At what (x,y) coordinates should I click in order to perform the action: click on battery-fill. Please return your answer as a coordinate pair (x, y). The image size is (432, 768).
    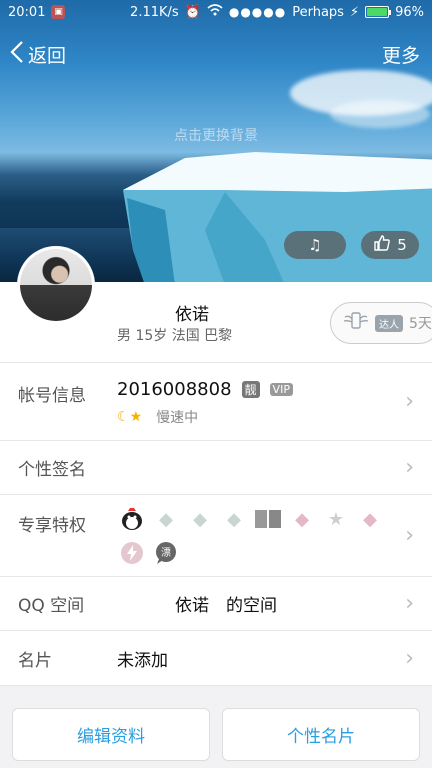
    Looking at the image, I should click on (377, 12).